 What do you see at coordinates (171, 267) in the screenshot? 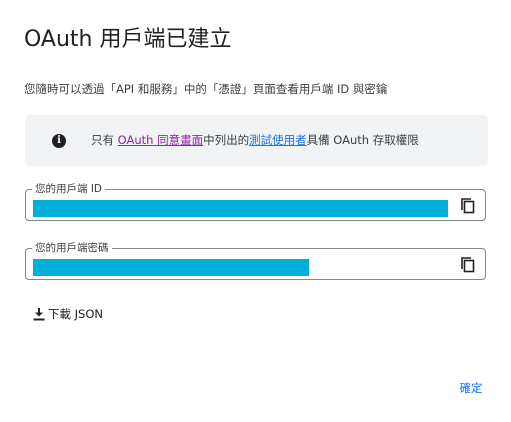
I see `client-secret-value` at bounding box center [171, 267].